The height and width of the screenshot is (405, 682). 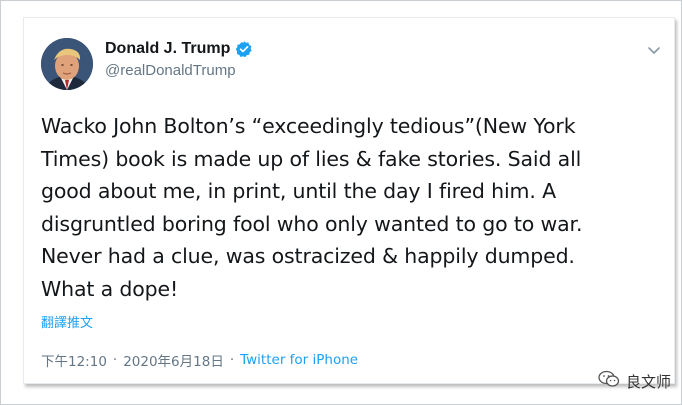 What do you see at coordinates (609, 381) in the screenshot?
I see `wechat-icon` at bounding box center [609, 381].